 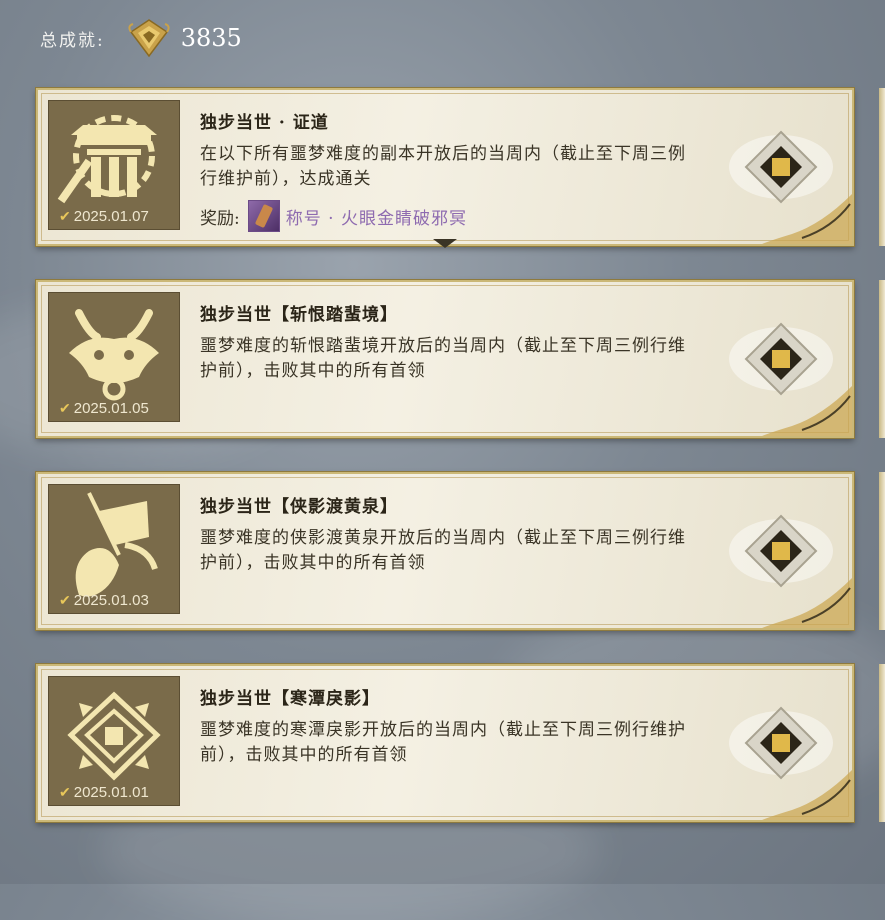 What do you see at coordinates (299, 315) in the screenshot?
I see `achievement-title: 独步当世【斩恨踏蜚境】` at bounding box center [299, 315].